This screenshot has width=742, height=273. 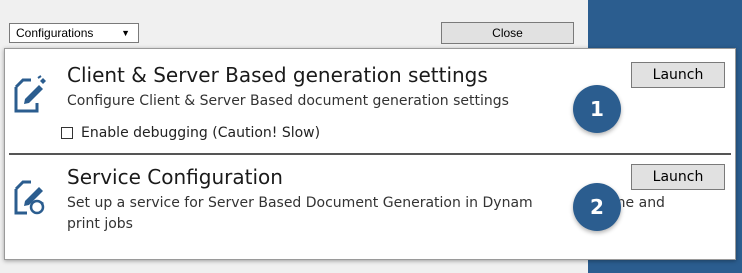 I want to click on configurations-dropdown: Configurations ▼, so click(x=74, y=33).